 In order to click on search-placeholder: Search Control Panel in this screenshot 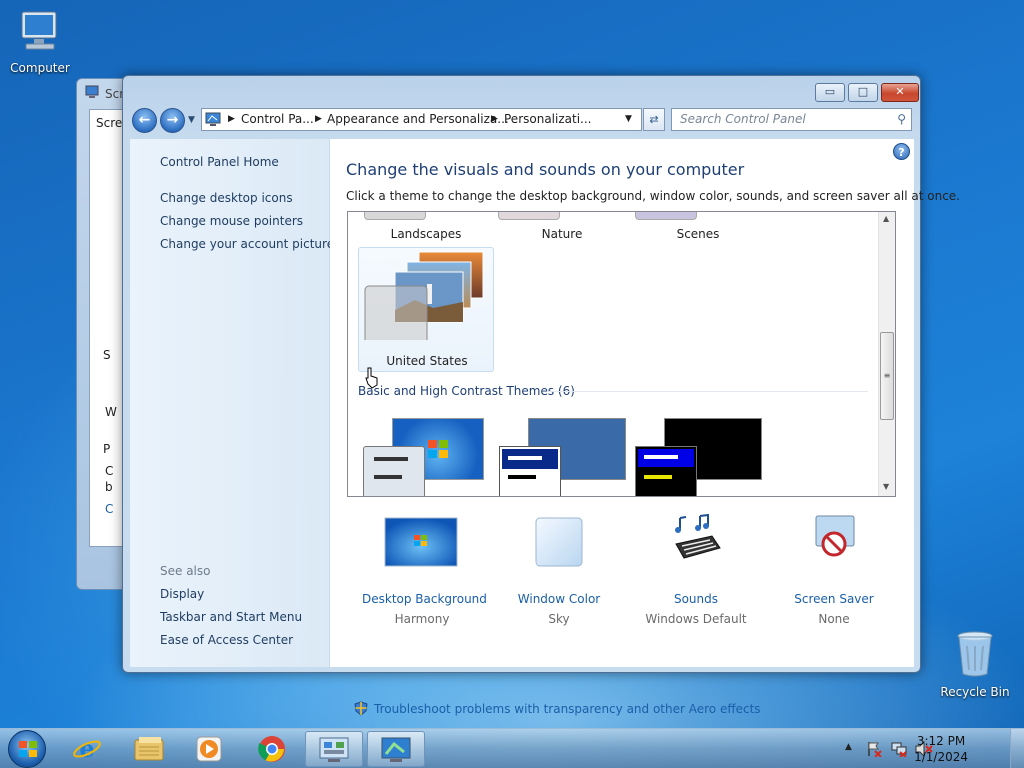, I will do `click(743, 119)`.